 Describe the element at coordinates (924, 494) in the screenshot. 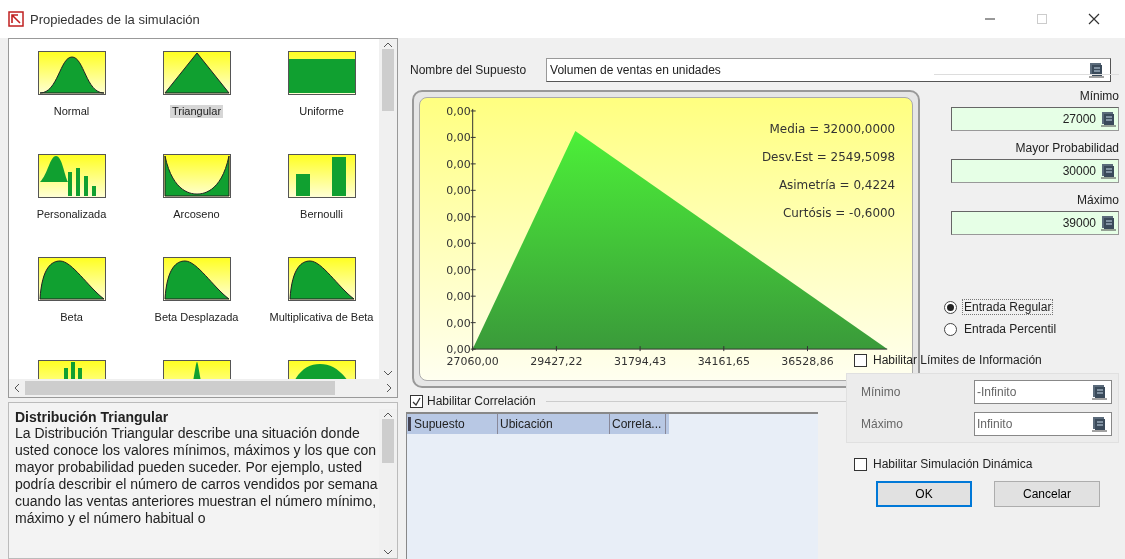

I see `ok-button: OK` at that location.